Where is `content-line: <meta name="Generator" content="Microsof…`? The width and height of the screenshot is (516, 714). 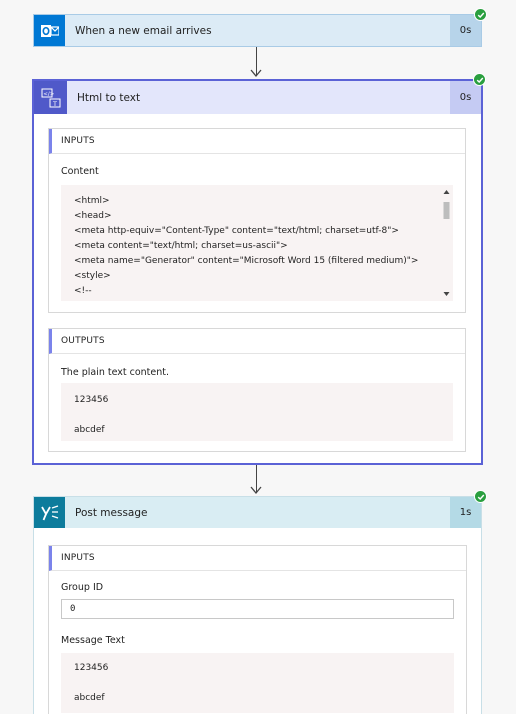 content-line: <meta name="Generator" content="Microsof… is located at coordinates (246, 261).